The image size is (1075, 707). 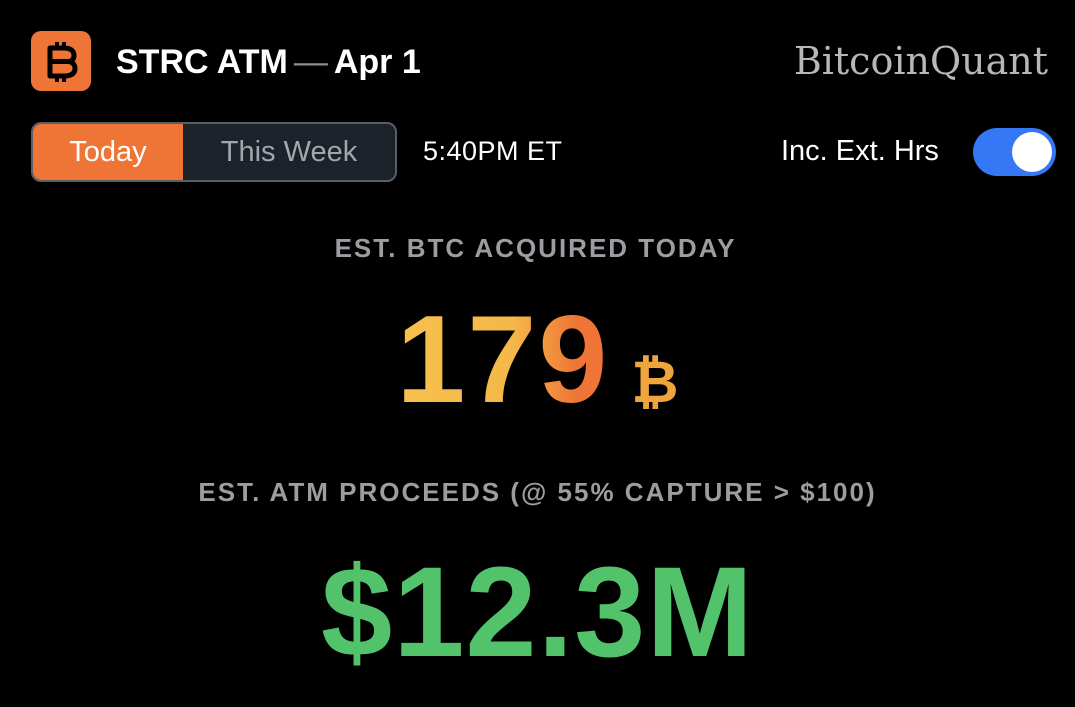 I want to click on atm-proceeds-value: $12.3M, so click(x=537, y=612).